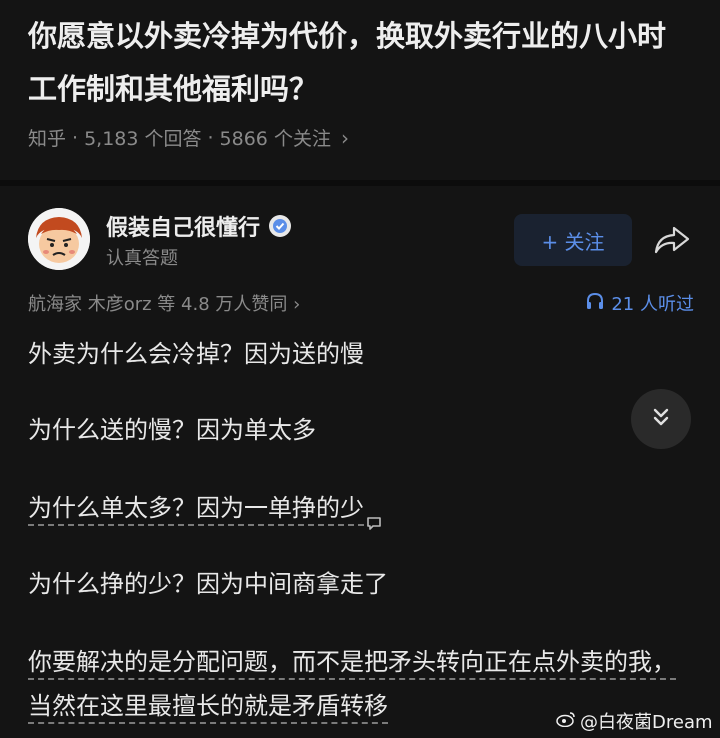  I want to click on author-name-block: 假装自己很懂行, so click(199, 226).